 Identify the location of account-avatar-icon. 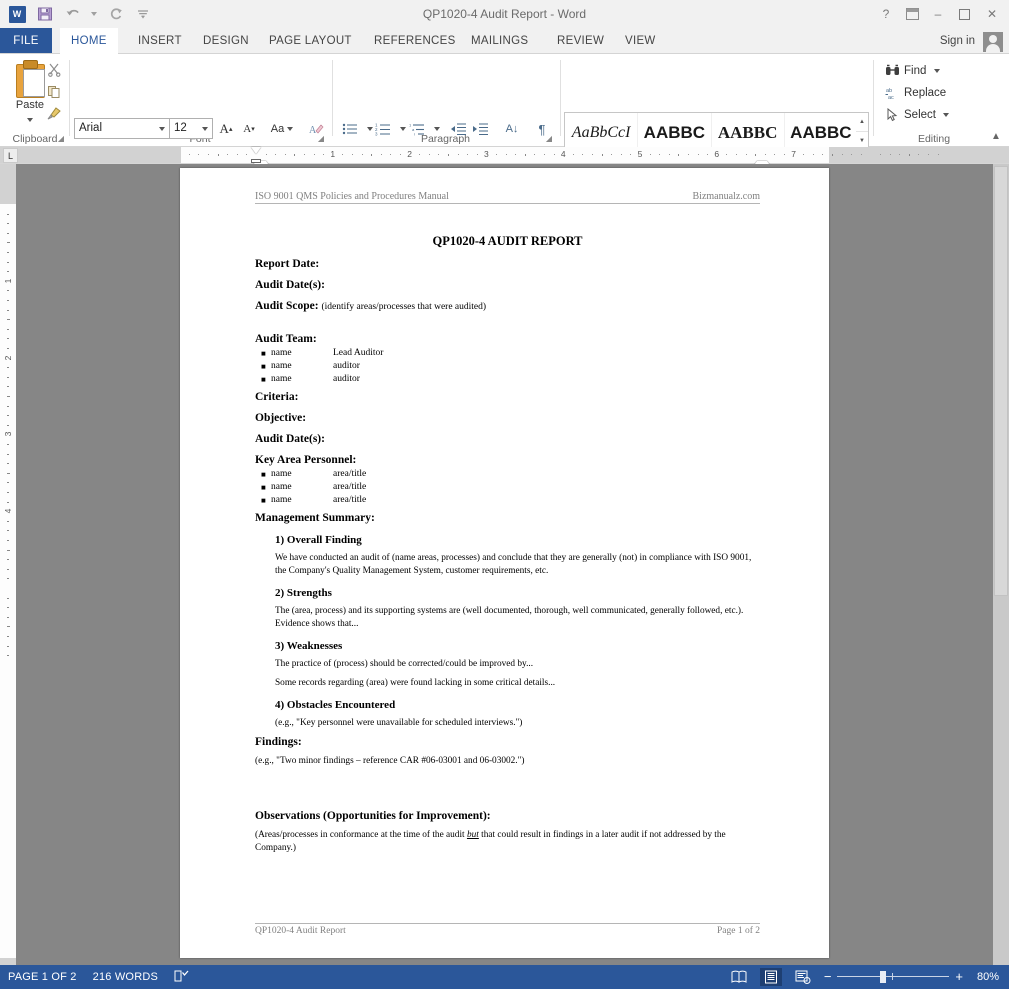
(993, 42).